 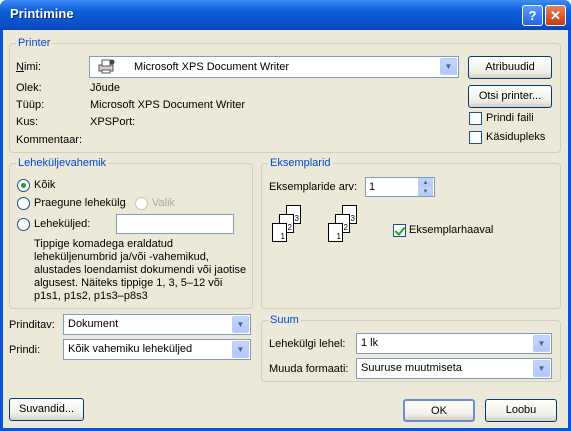 I want to click on title-bar: Printimine ? ✕, so click(x=285, y=15).